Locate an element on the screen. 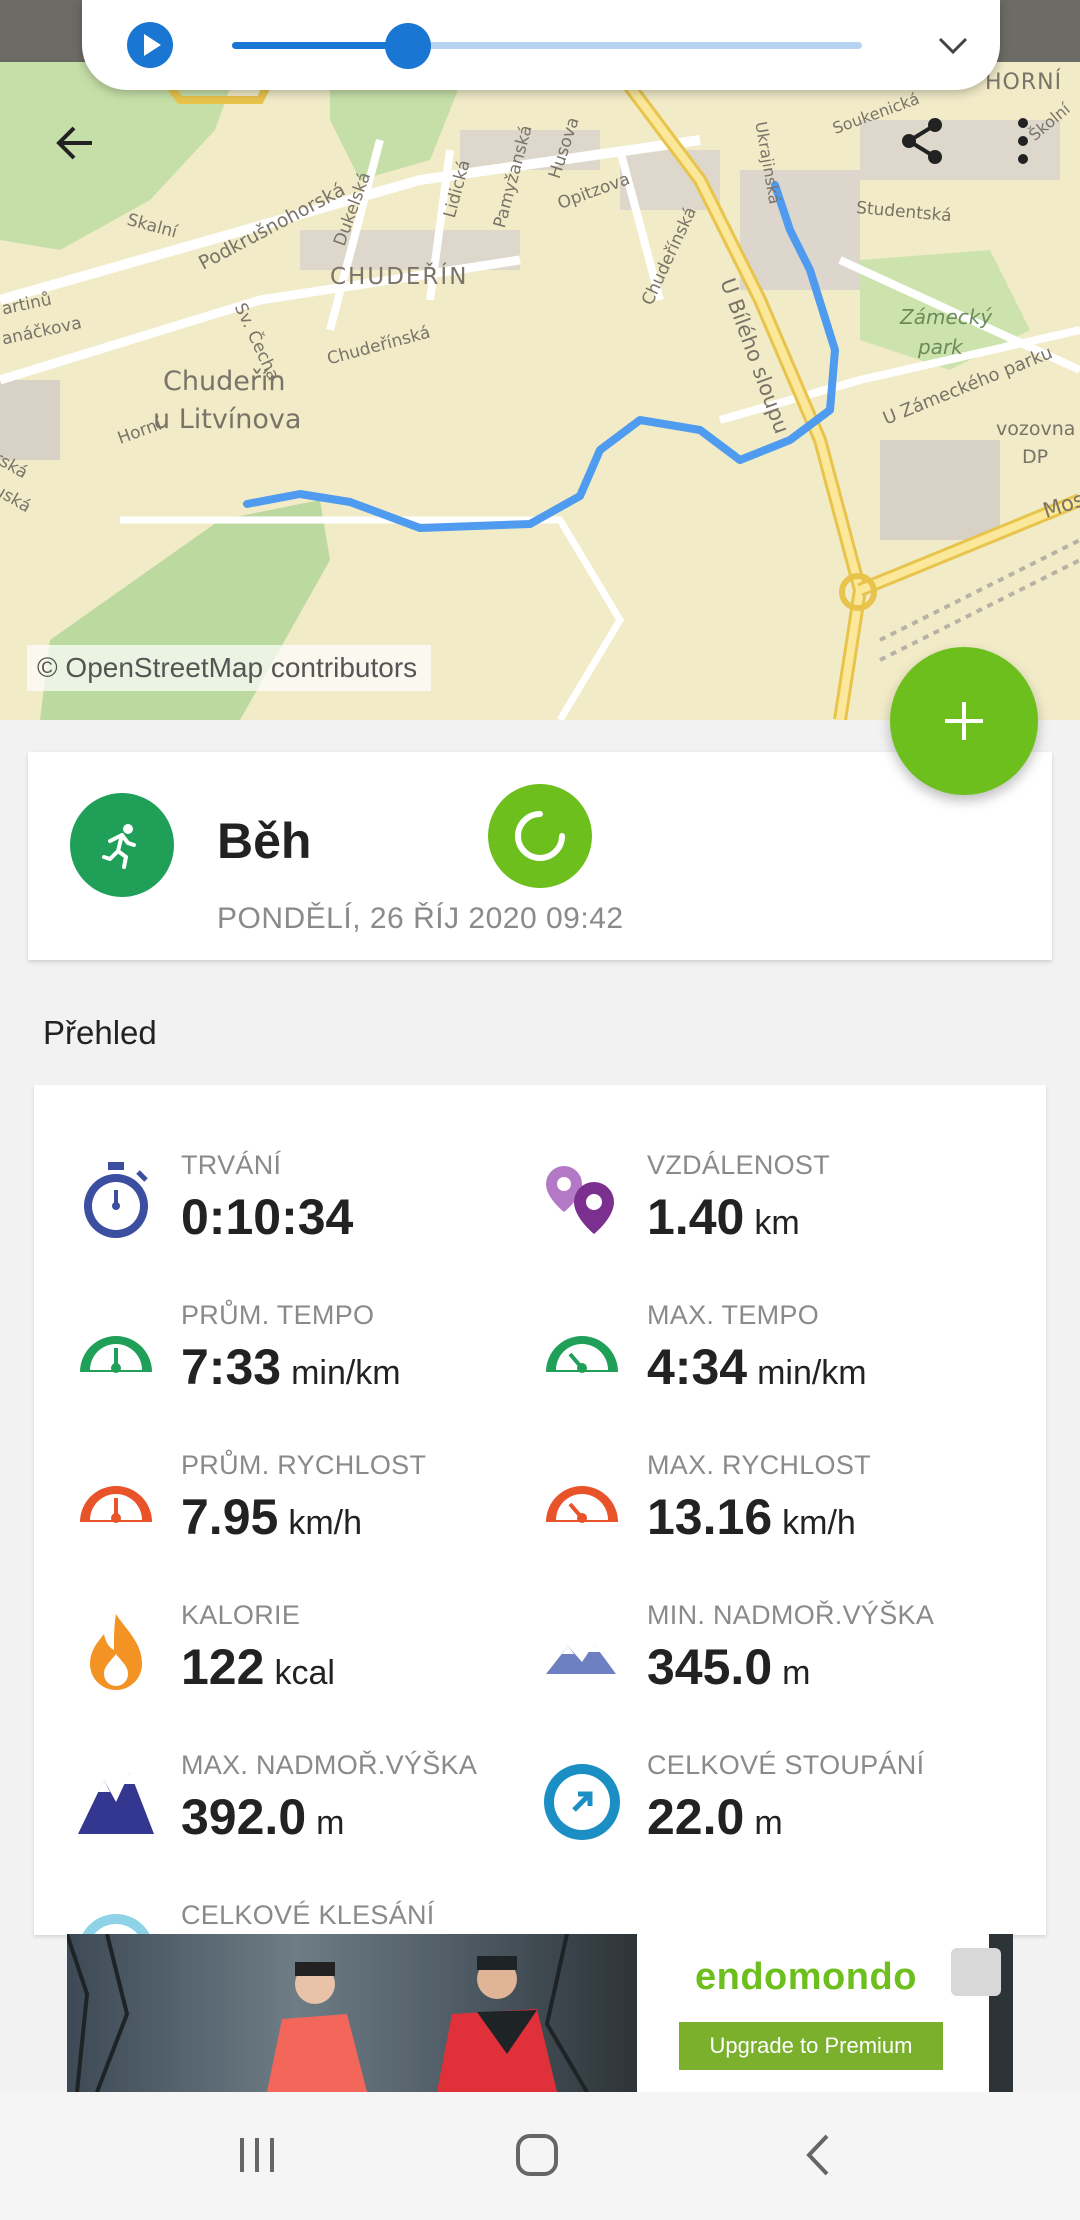 This screenshot has width=1080, height=2220. stat-label: MAX. TEMPO is located at coordinates (733, 1315).